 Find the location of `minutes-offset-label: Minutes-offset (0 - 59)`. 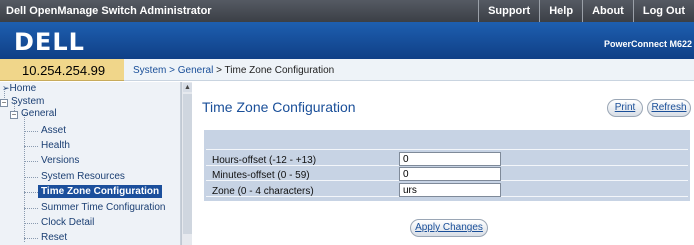

minutes-offset-label: Minutes-offset (0 - 59) is located at coordinates (261, 175).